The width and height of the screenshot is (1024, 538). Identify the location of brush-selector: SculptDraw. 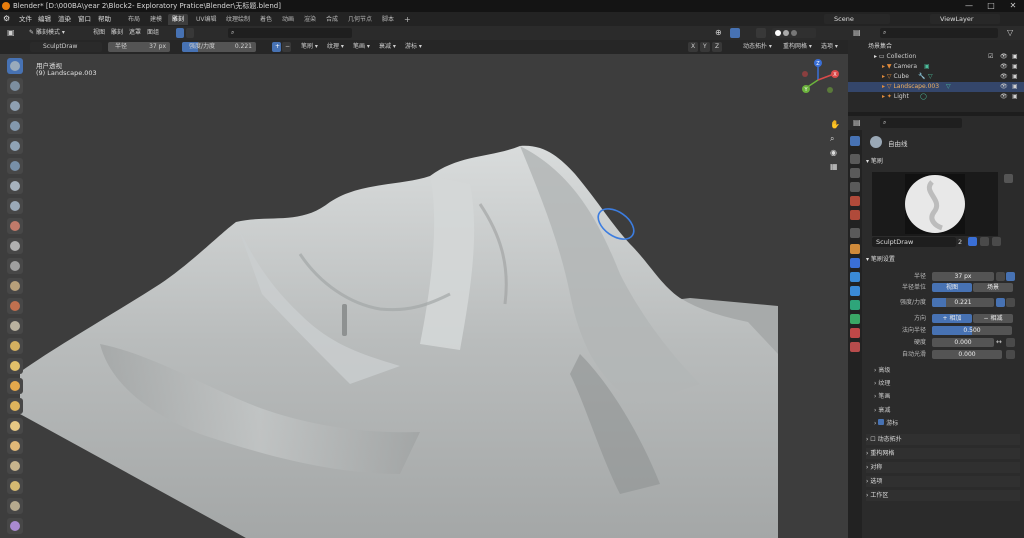
(66, 47).